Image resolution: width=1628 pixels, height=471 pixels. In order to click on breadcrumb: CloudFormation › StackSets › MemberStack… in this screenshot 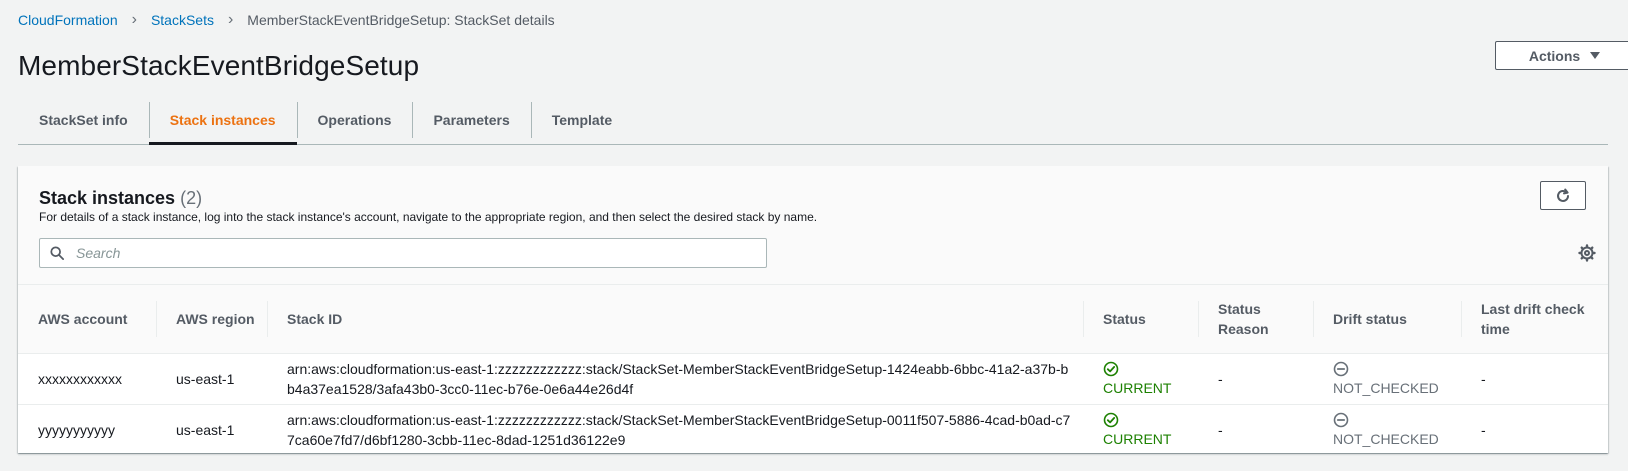, I will do `click(286, 20)`.